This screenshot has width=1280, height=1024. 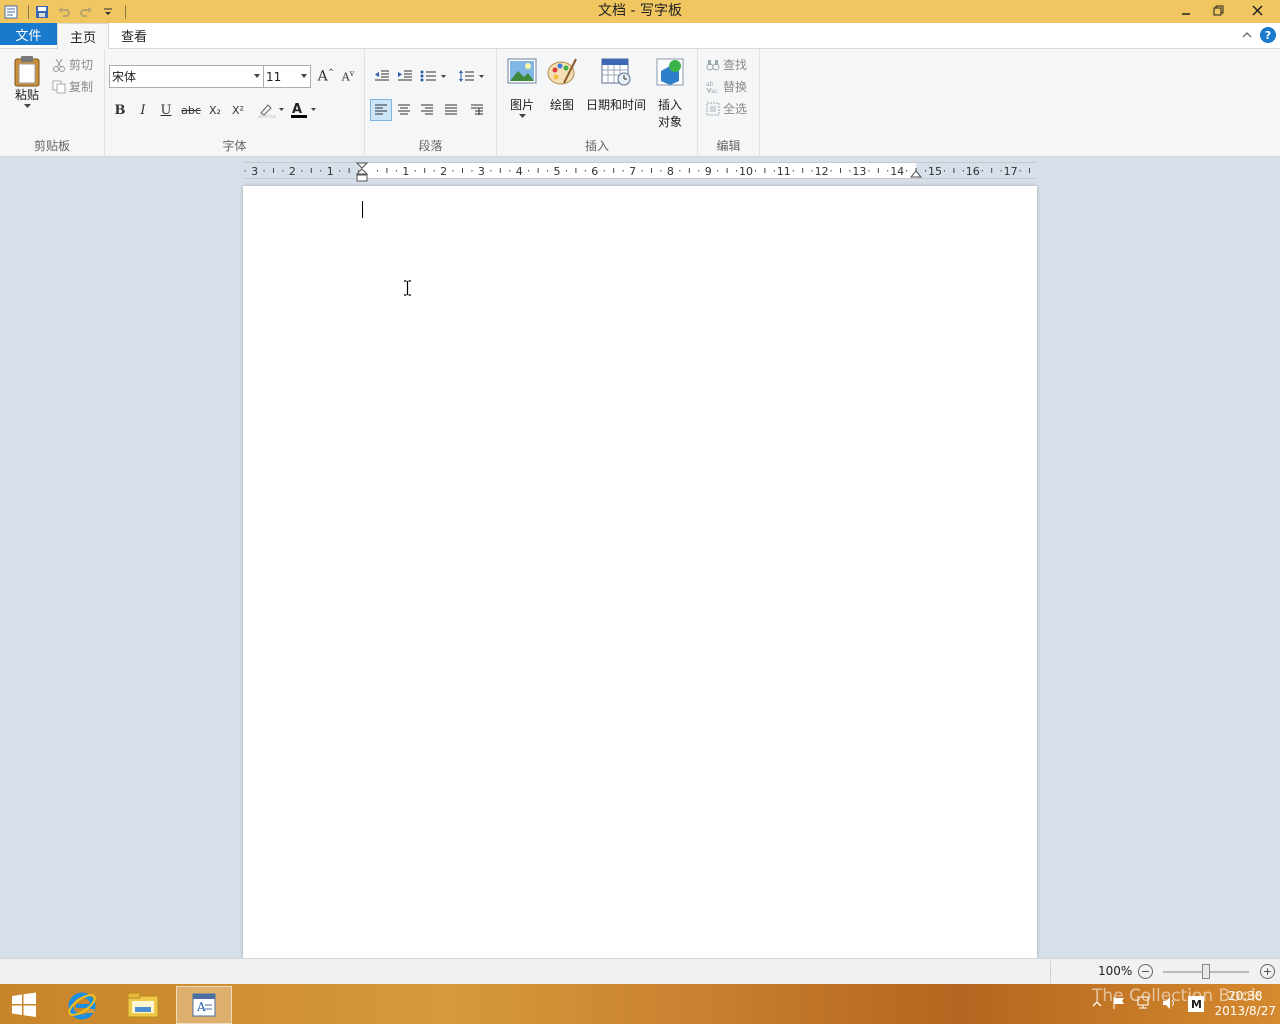 What do you see at coordinates (1257, 10) in the screenshot?
I see `close-button` at bounding box center [1257, 10].